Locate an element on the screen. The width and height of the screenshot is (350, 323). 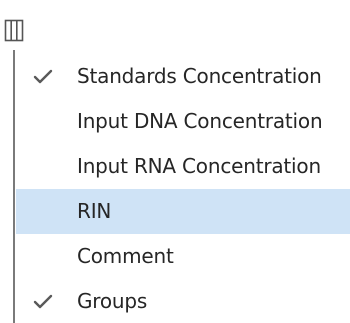
menu-item-label: Standards Concentration is located at coordinates (199, 76).